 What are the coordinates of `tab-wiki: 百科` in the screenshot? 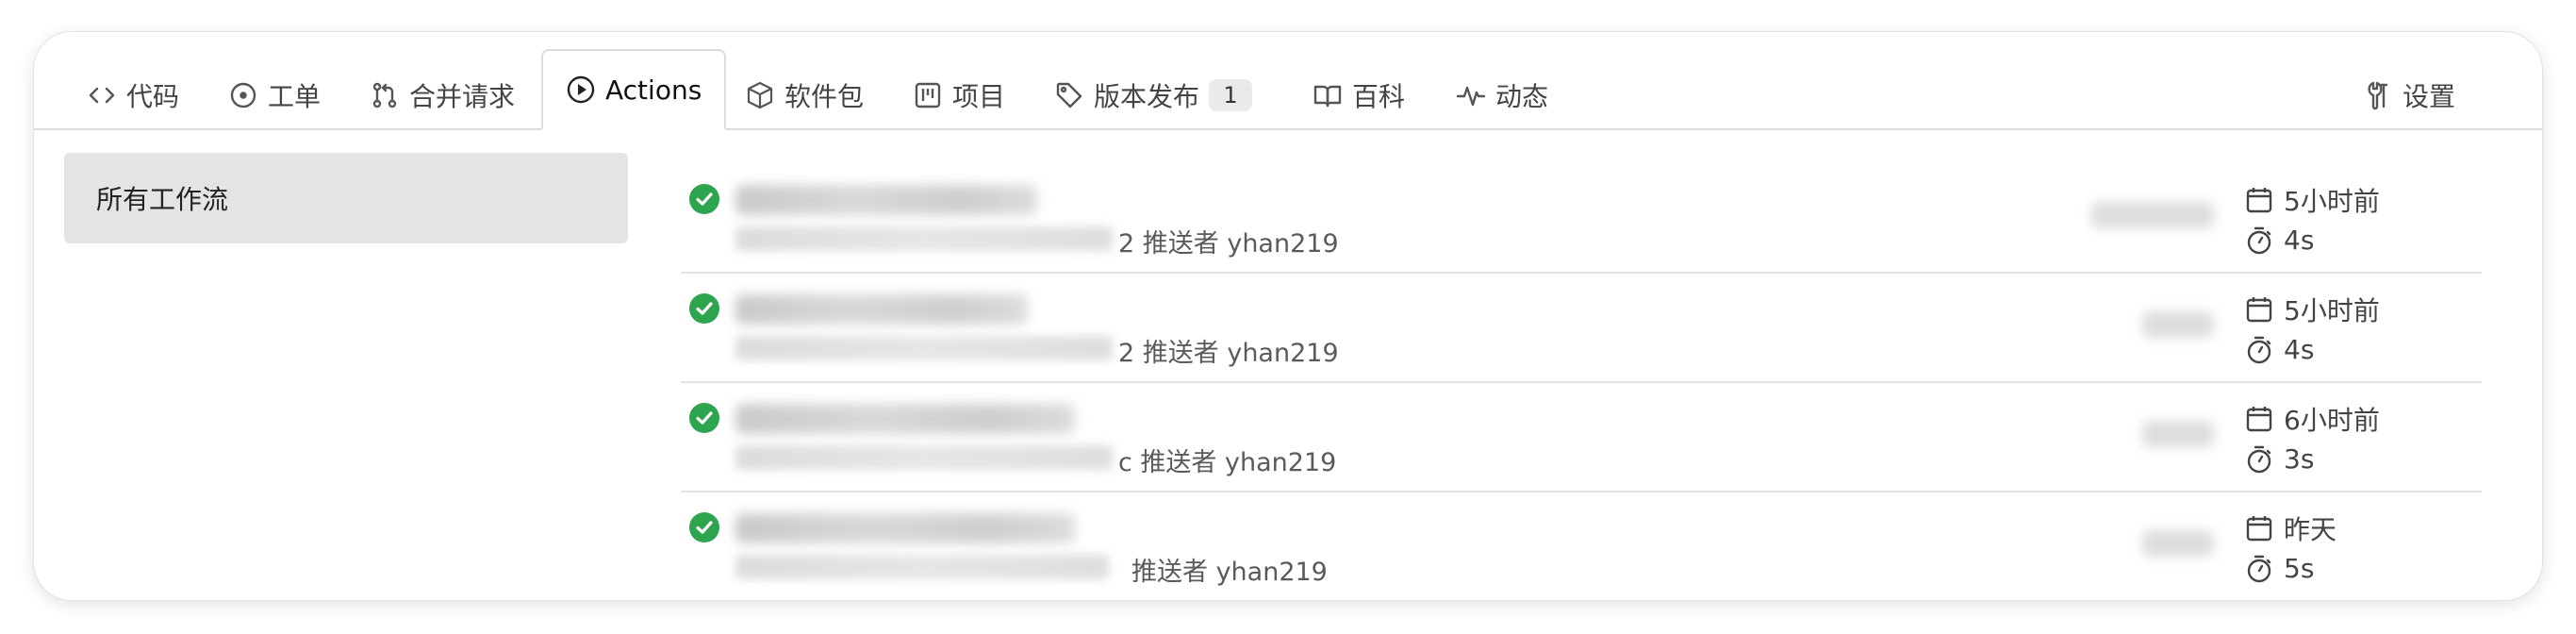 It's located at (1359, 95).